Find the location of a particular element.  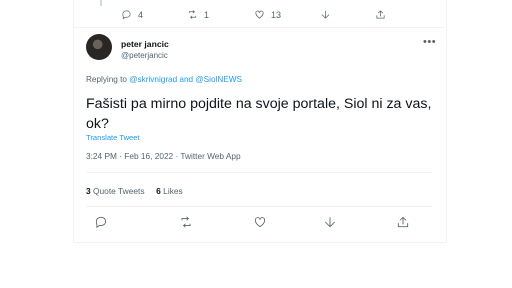

prev-share-button is located at coordinates (380, 14).